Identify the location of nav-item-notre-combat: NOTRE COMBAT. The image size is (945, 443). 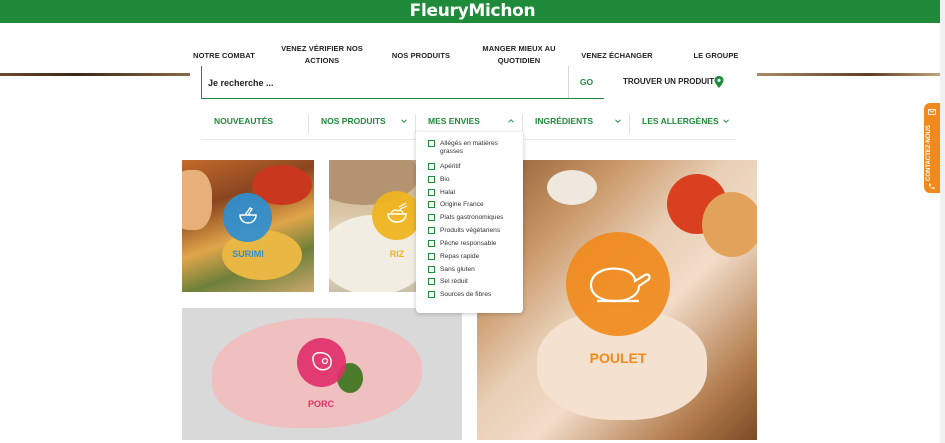
(224, 56).